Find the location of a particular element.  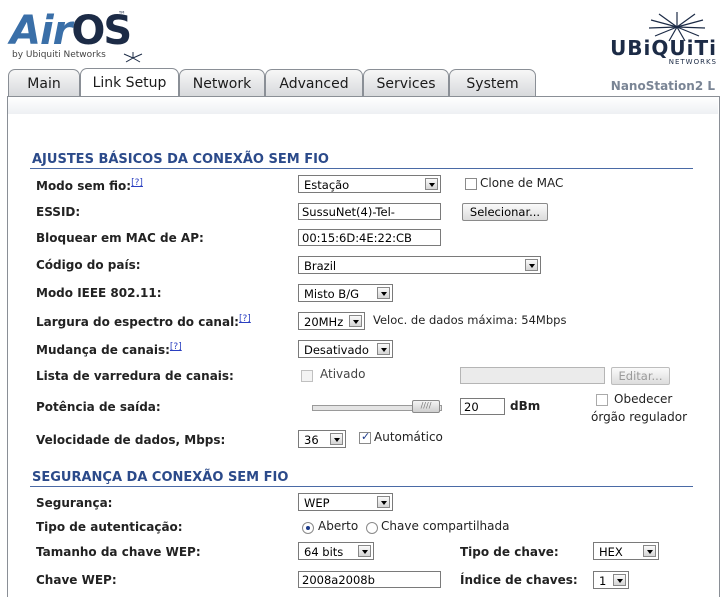

wireless-mode-value: Estação is located at coordinates (327, 185).